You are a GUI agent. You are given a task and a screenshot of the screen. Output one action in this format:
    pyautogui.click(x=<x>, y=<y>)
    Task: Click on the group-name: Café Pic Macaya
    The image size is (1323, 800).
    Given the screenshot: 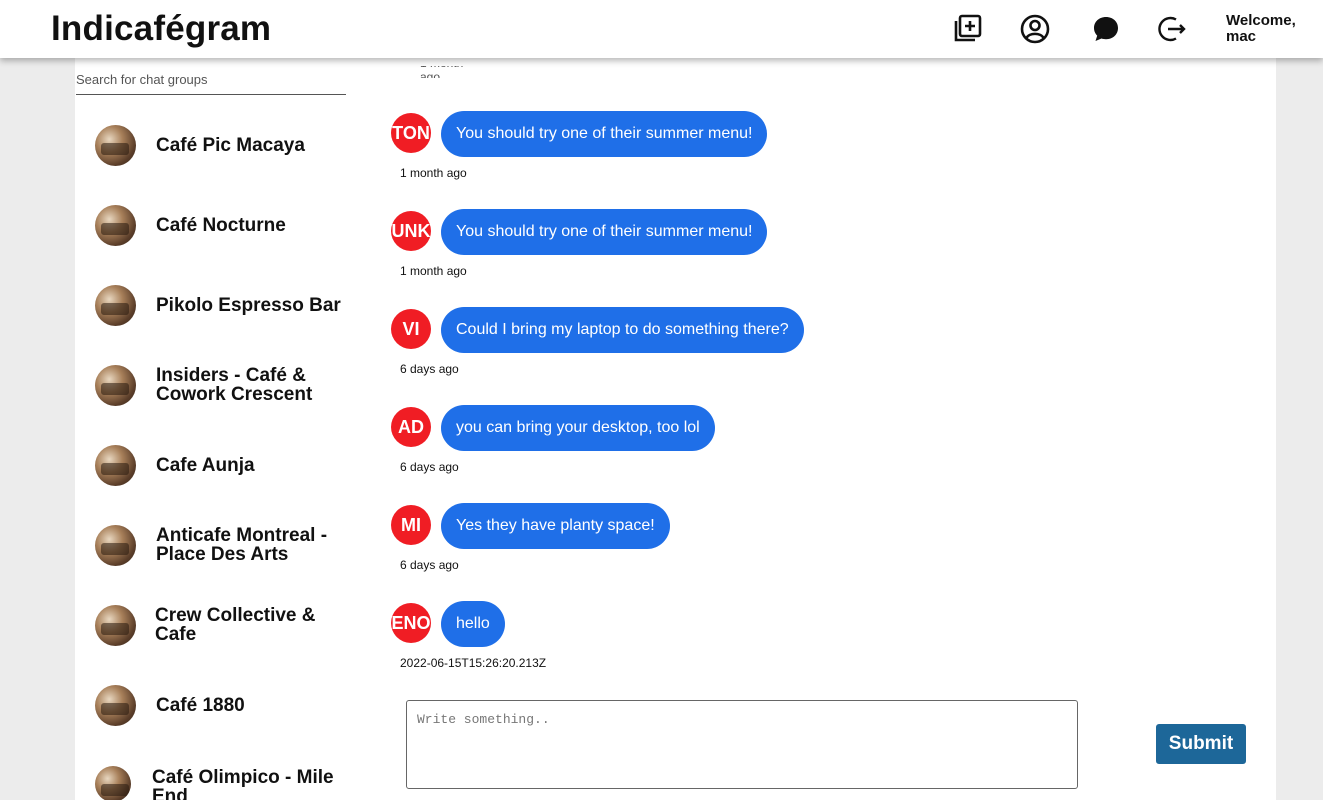 What is the action you would take?
    pyautogui.click(x=230, y=145)
    